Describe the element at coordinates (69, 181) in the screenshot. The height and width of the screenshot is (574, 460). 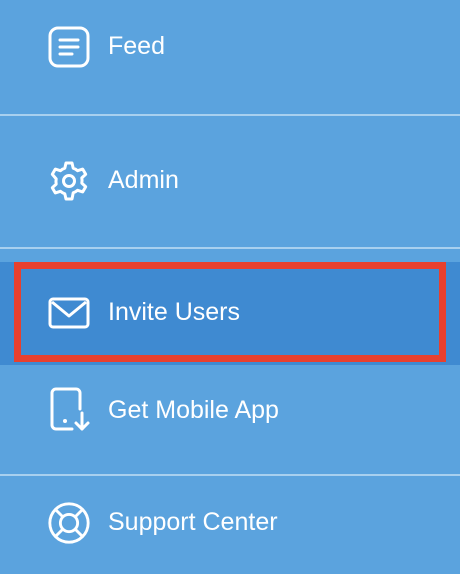
I see `gear-icon` at that location.